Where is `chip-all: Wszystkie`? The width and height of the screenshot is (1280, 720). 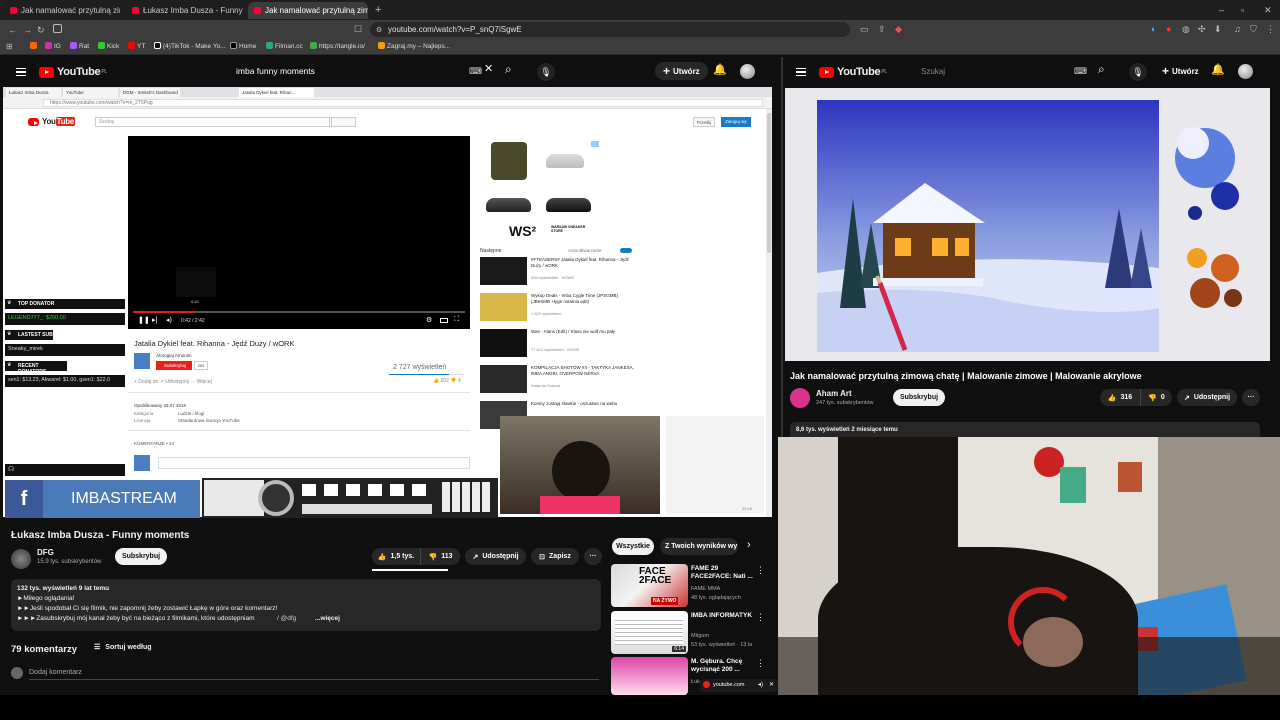
chip-all: Wszystkie is located at coordinates (633, 546).